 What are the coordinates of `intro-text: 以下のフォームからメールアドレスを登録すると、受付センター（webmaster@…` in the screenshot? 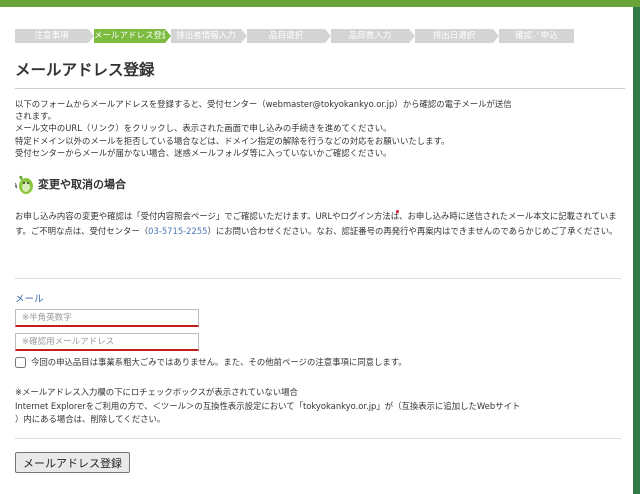 It's located at (320, 128).